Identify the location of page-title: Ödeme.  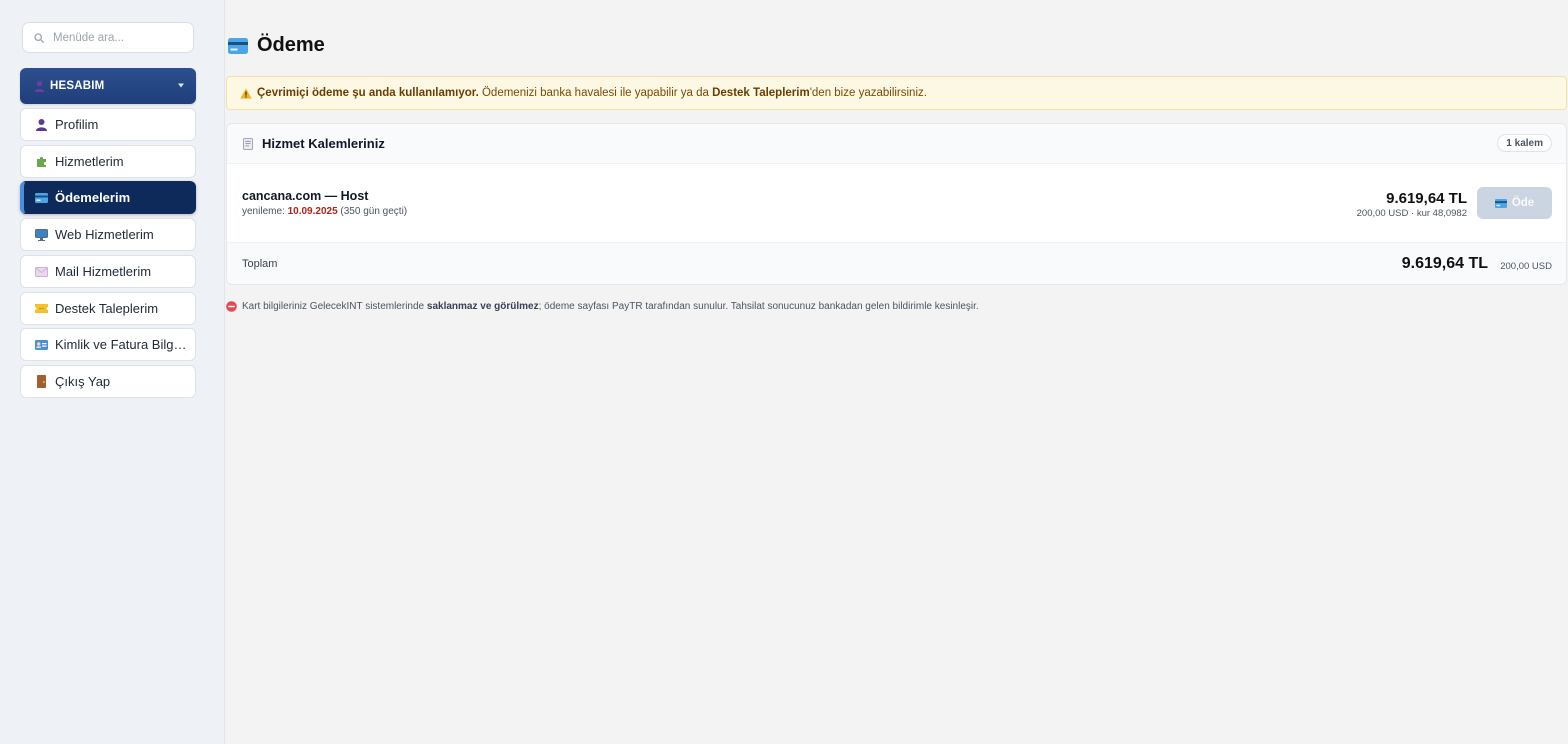
(276, 45).